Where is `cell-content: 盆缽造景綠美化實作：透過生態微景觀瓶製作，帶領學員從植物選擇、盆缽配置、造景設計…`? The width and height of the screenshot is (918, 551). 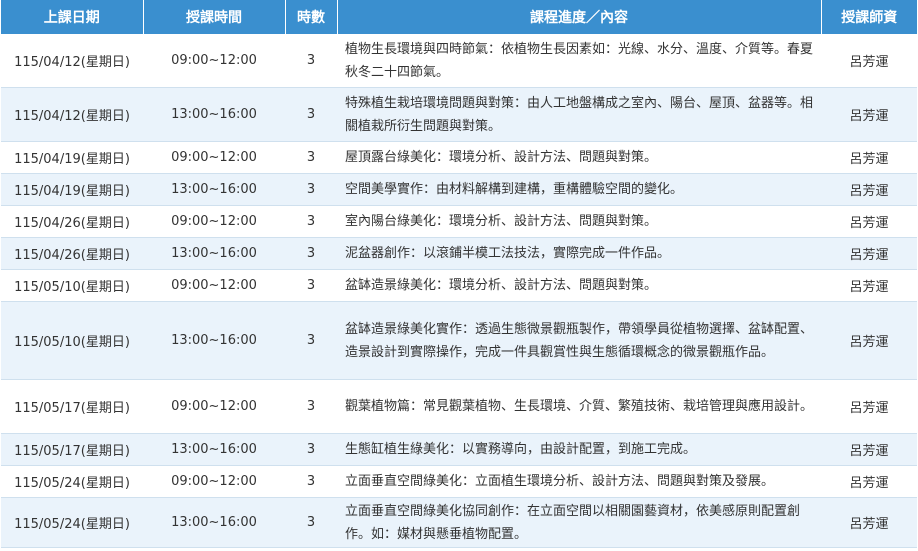
cell-content: 盆缽造景綠美化實作：透過生態微景觀瓶製作，帶領學員從植物選擇、盆缽配置、造景設計… is located at coordinates (579, 340).